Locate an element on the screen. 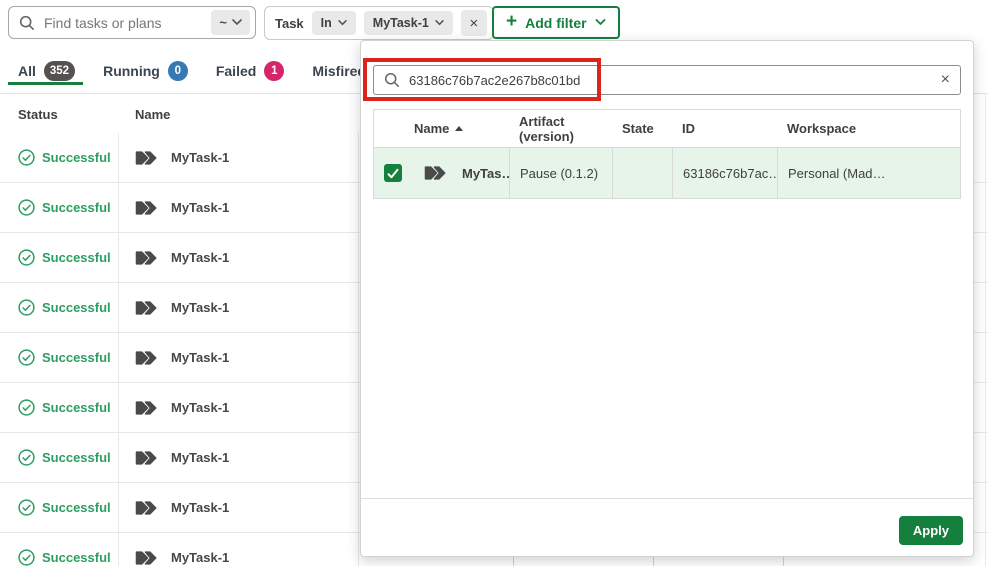 The height and width of the screenshot is (566, 988). sort-asc-icon is located at coordinates (459, 128).